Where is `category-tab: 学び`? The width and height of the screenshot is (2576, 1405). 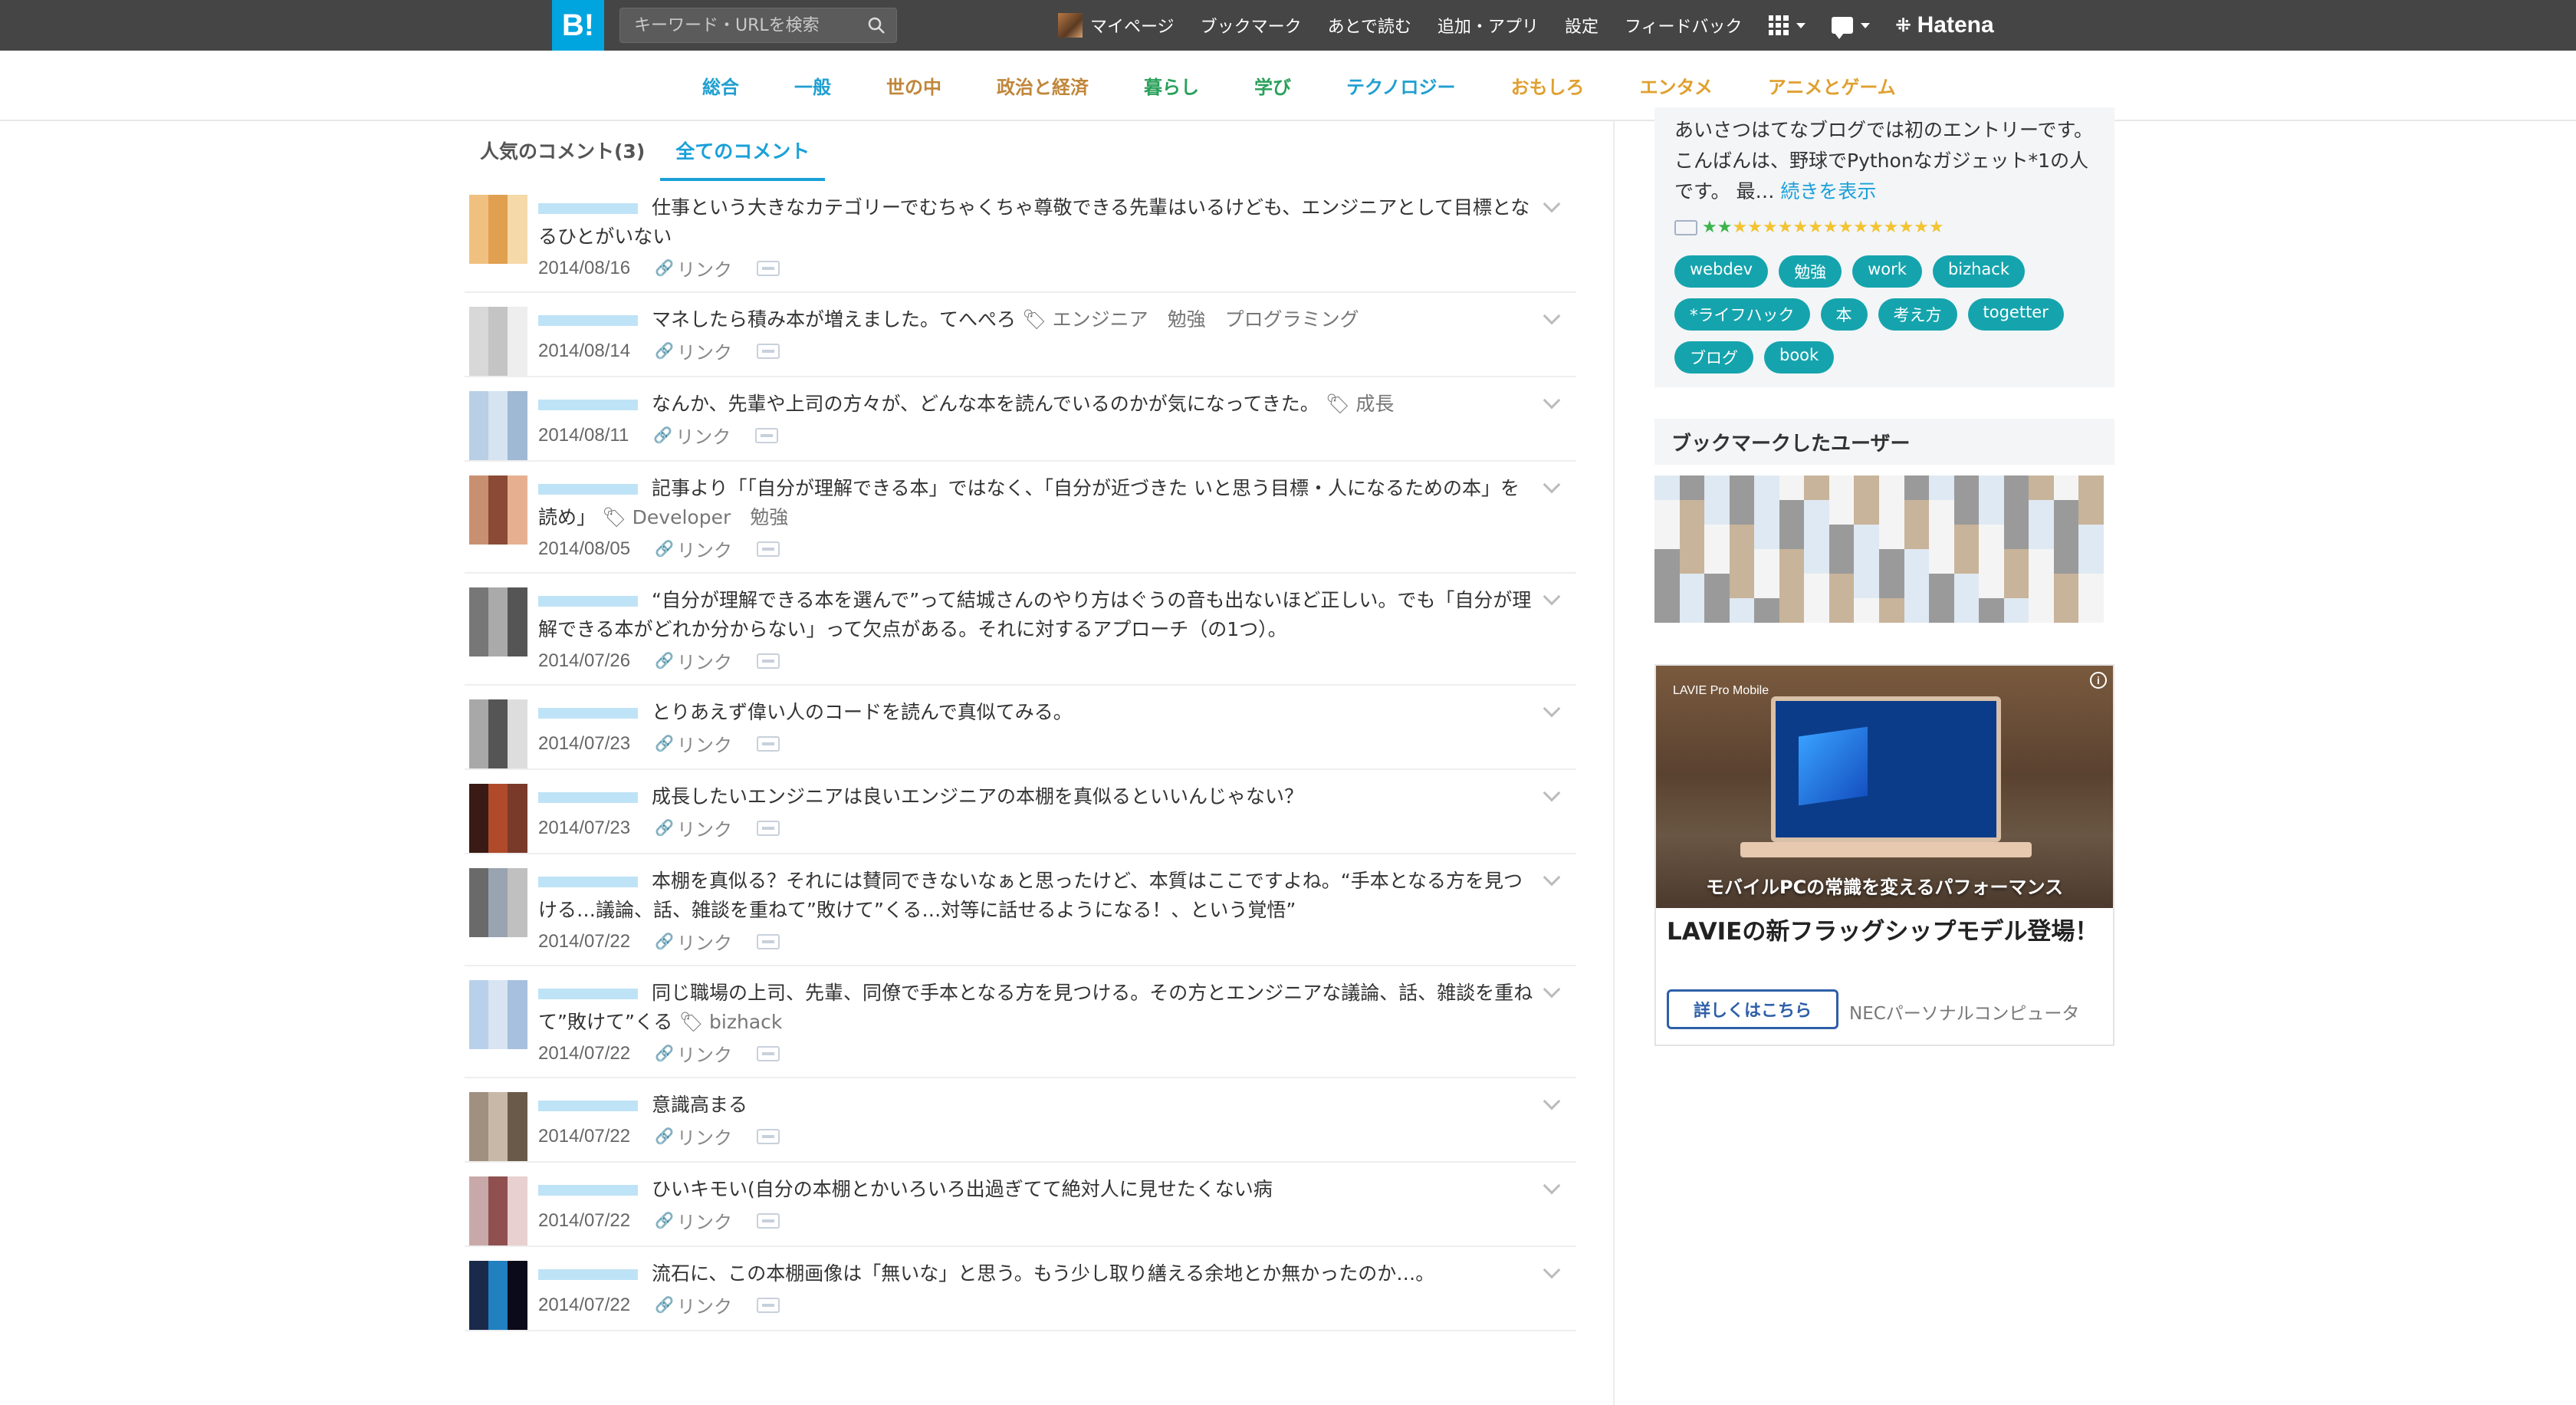
category-tab: 学び is located at coordinates (1273, 86).